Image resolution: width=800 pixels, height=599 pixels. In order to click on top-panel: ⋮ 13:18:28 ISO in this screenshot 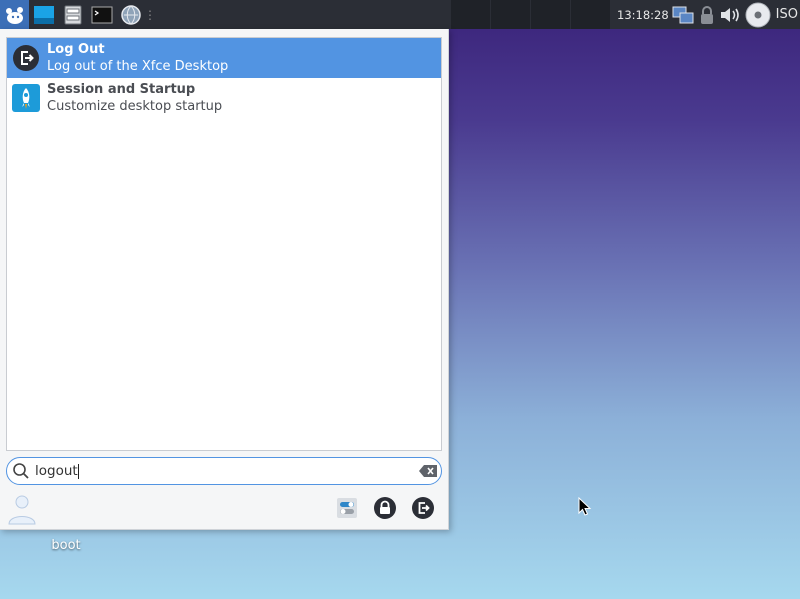, I will do `click(400, 14)`.